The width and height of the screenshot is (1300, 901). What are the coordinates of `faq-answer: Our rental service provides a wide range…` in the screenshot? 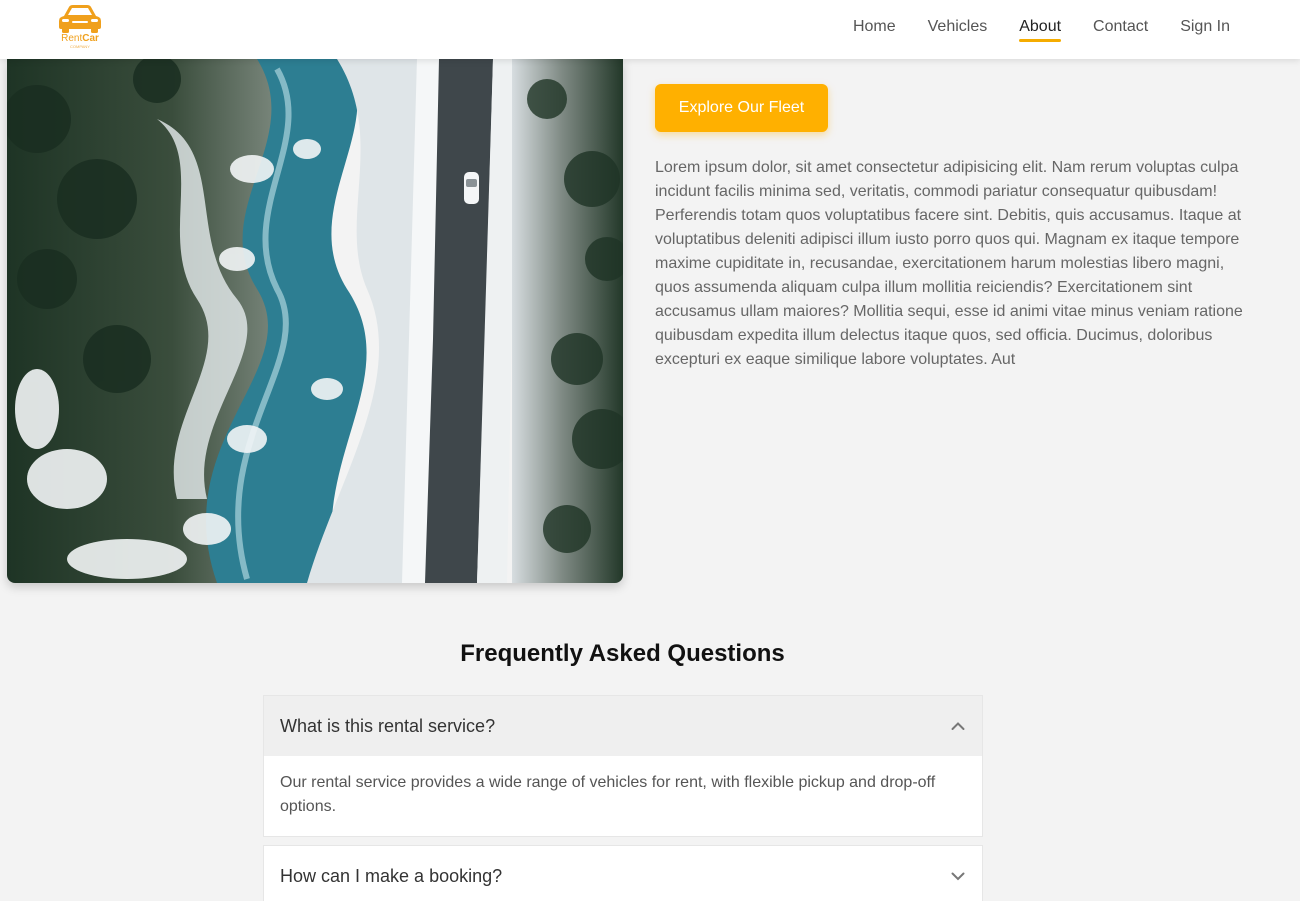 It's located at (623, 796).